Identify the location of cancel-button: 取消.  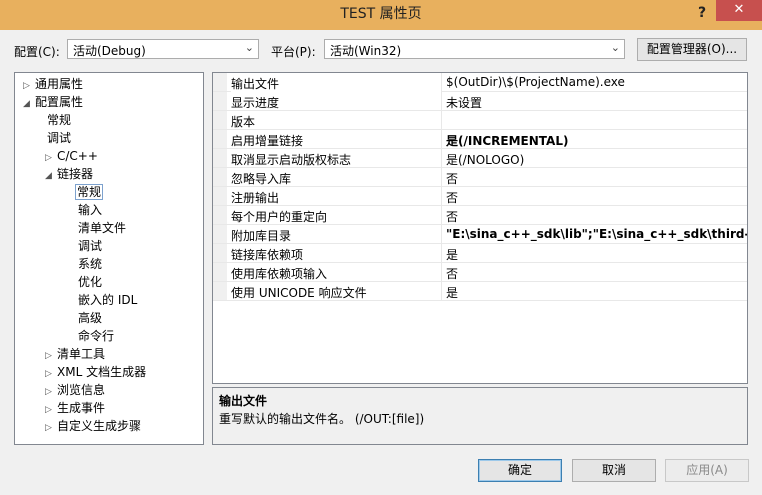
(614, 470).